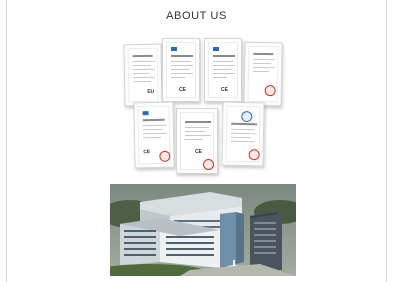 The height and width of the screenshot is (282, 393). I want to click on certificate-5: CE, so click(154, 135).